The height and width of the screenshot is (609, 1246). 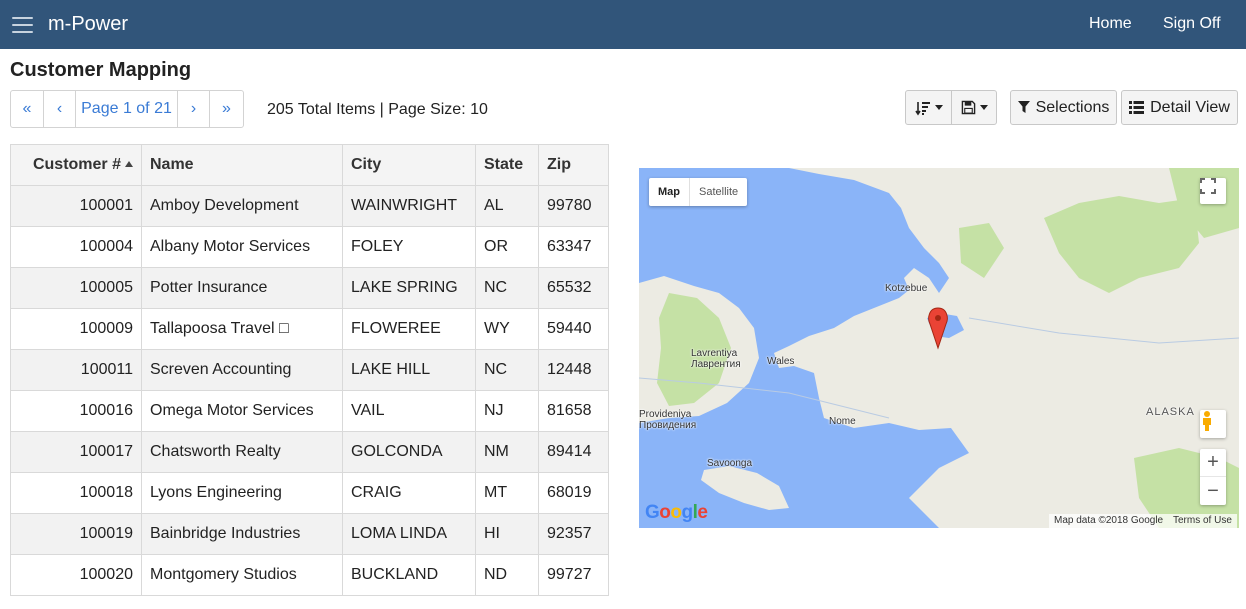 I want to click on cell-name: Bainbridge Industries, so click(x=242, y=534).